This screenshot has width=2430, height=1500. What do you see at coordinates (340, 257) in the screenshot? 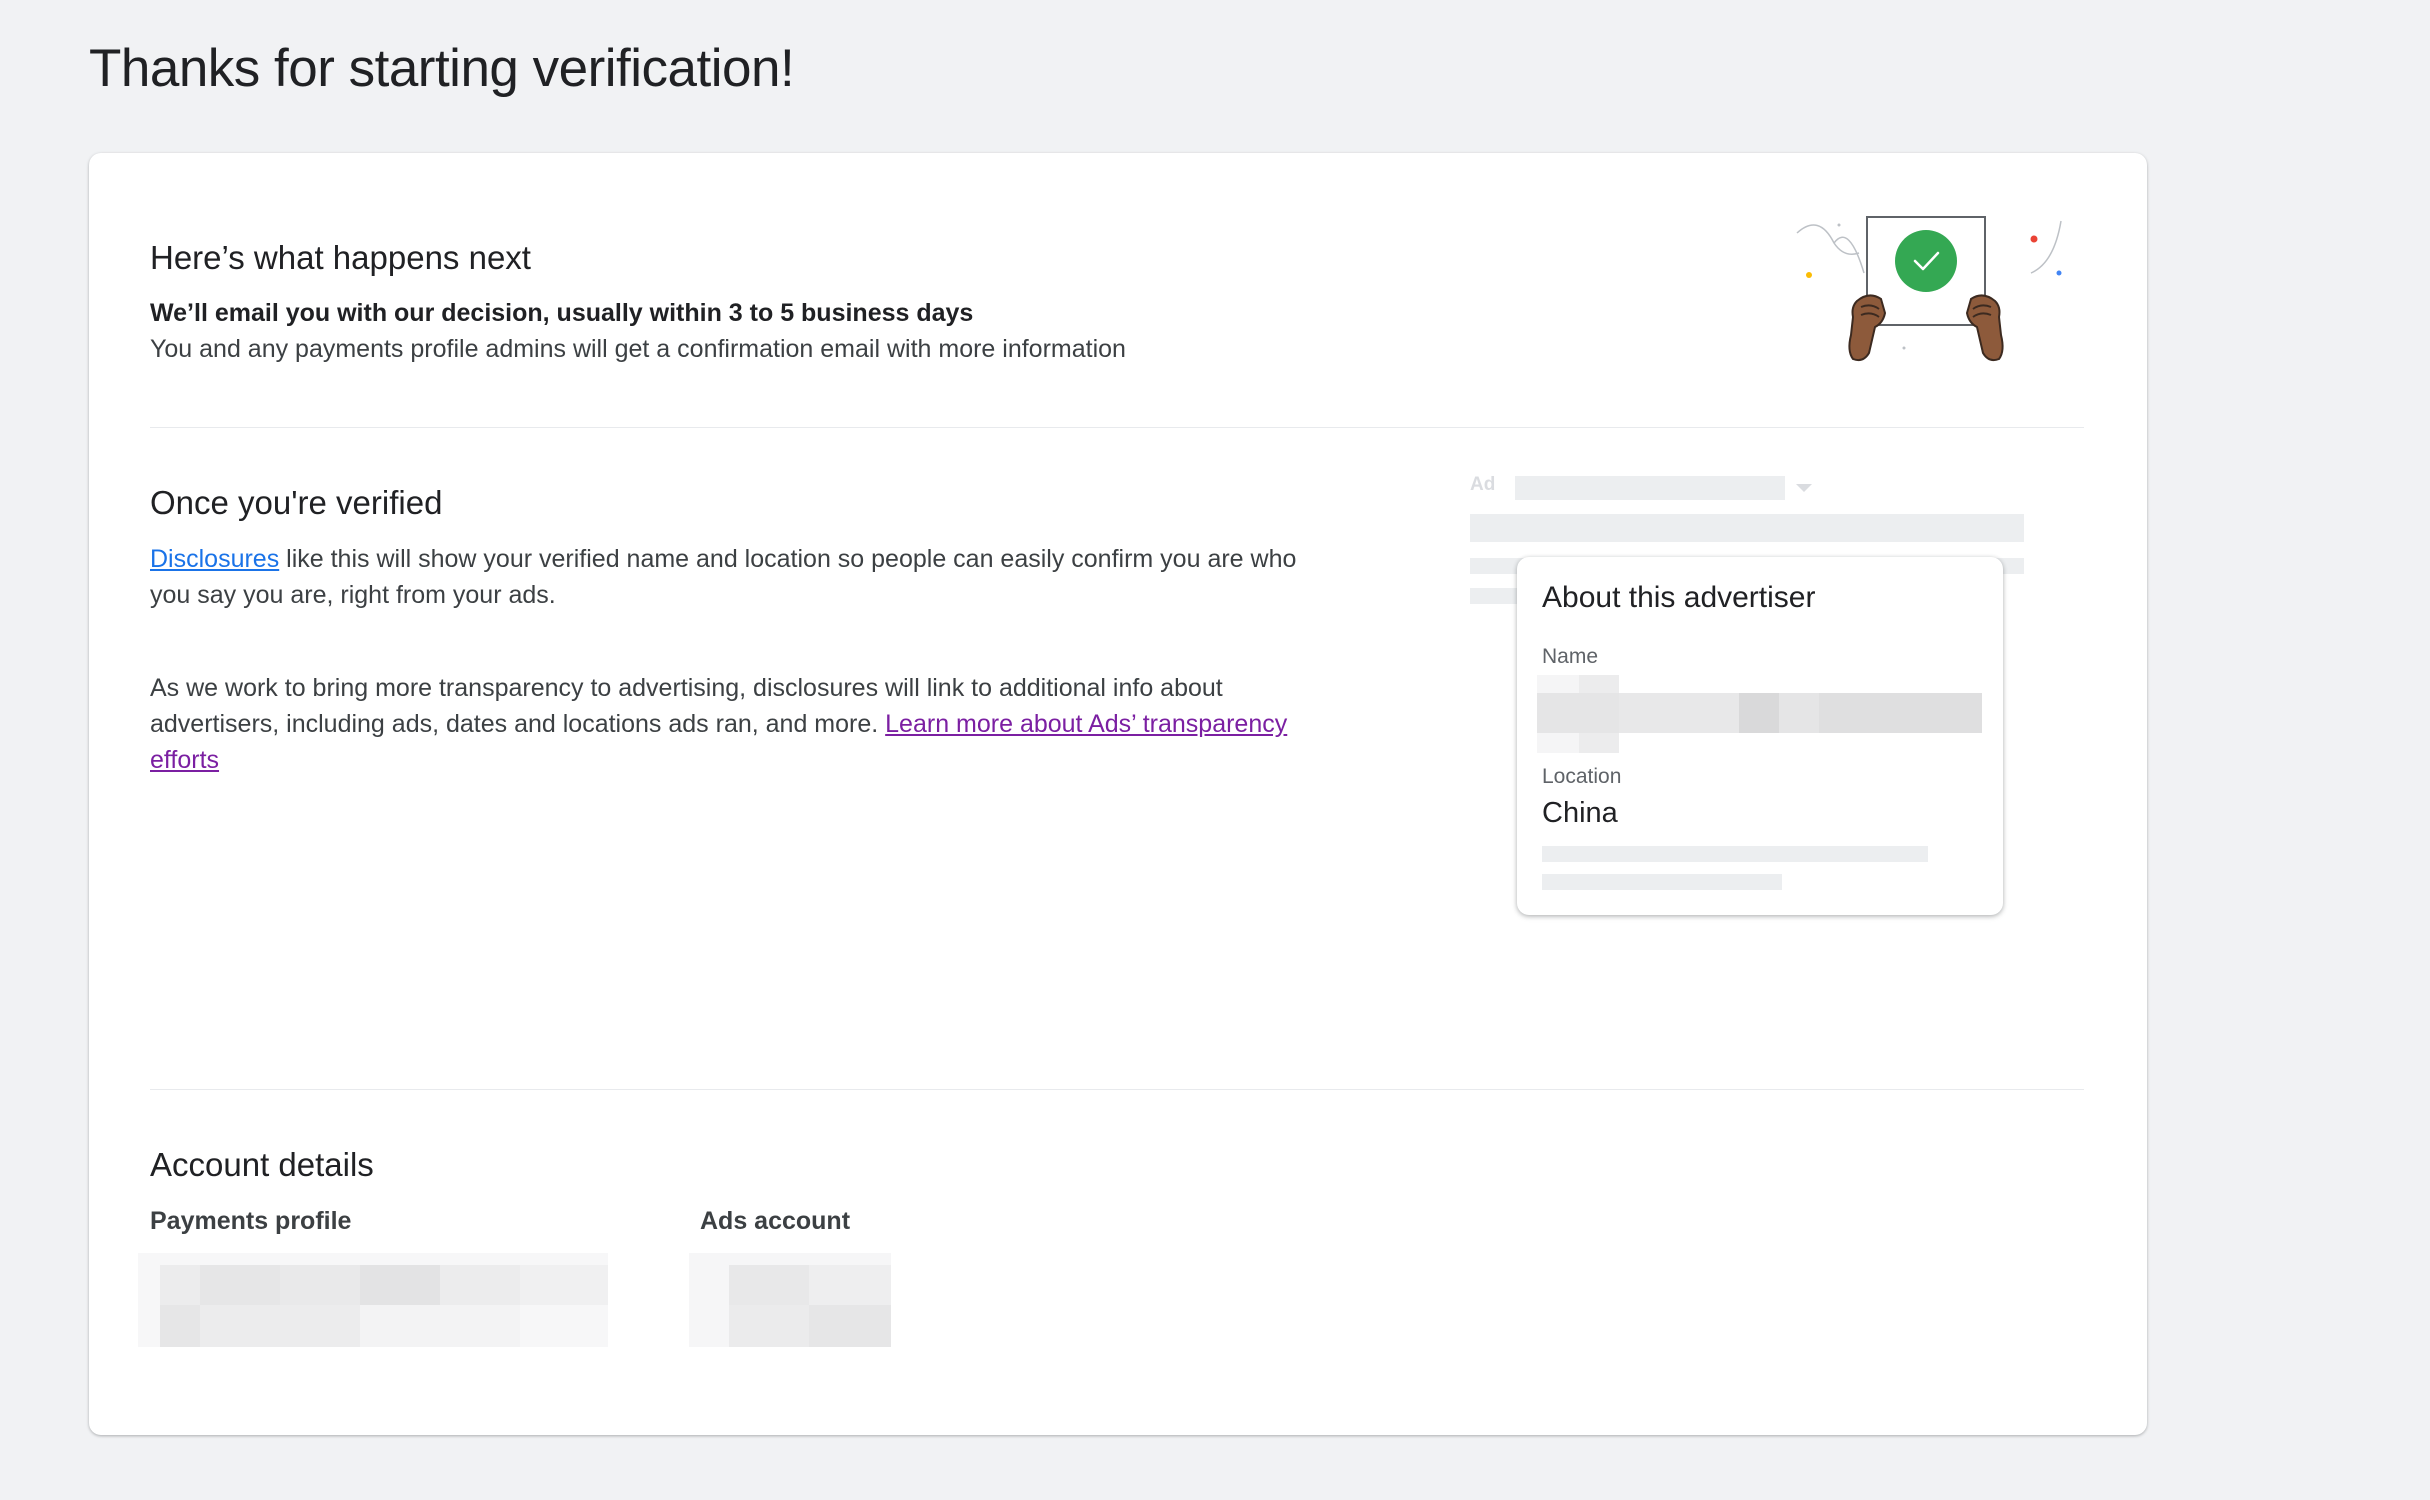
I see `next-steps-heading: Here’s what happens next` at bounding box center [340, 257].